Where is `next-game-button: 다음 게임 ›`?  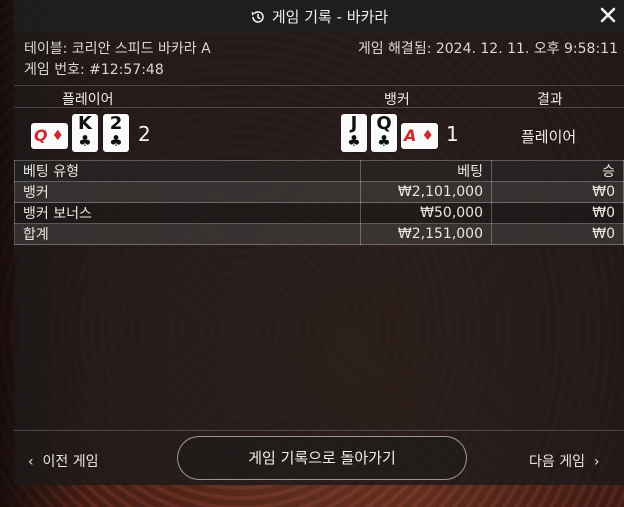
next-game-button: 다음 게임 › is located at coordinates (564, 461).